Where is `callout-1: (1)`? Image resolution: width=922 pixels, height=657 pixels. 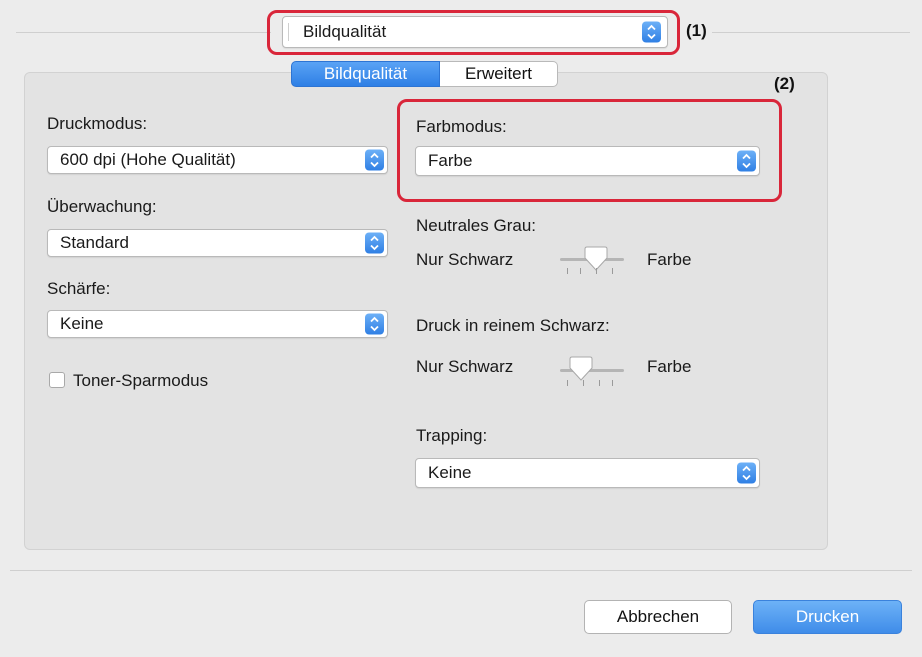
callout-1: (1) is located at coordinates (696, 30).